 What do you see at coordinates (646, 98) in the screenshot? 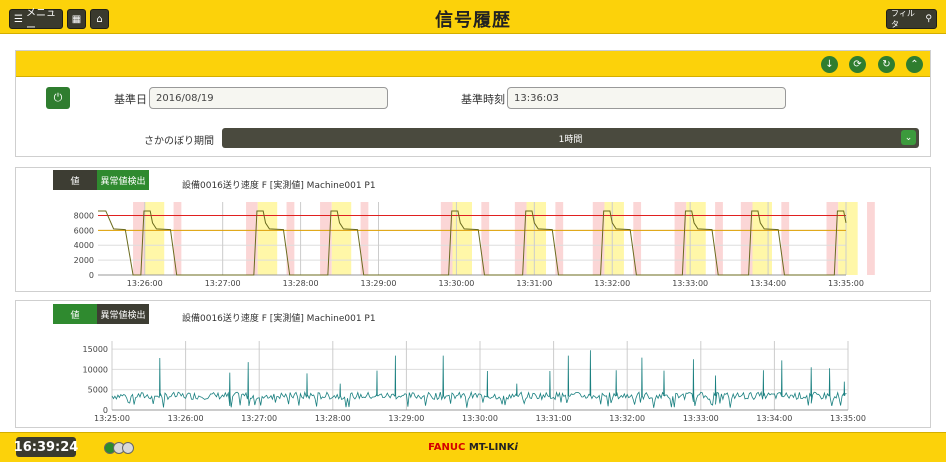
I see `base-time-input: 13:36:03` at bounding box center [646, 98].